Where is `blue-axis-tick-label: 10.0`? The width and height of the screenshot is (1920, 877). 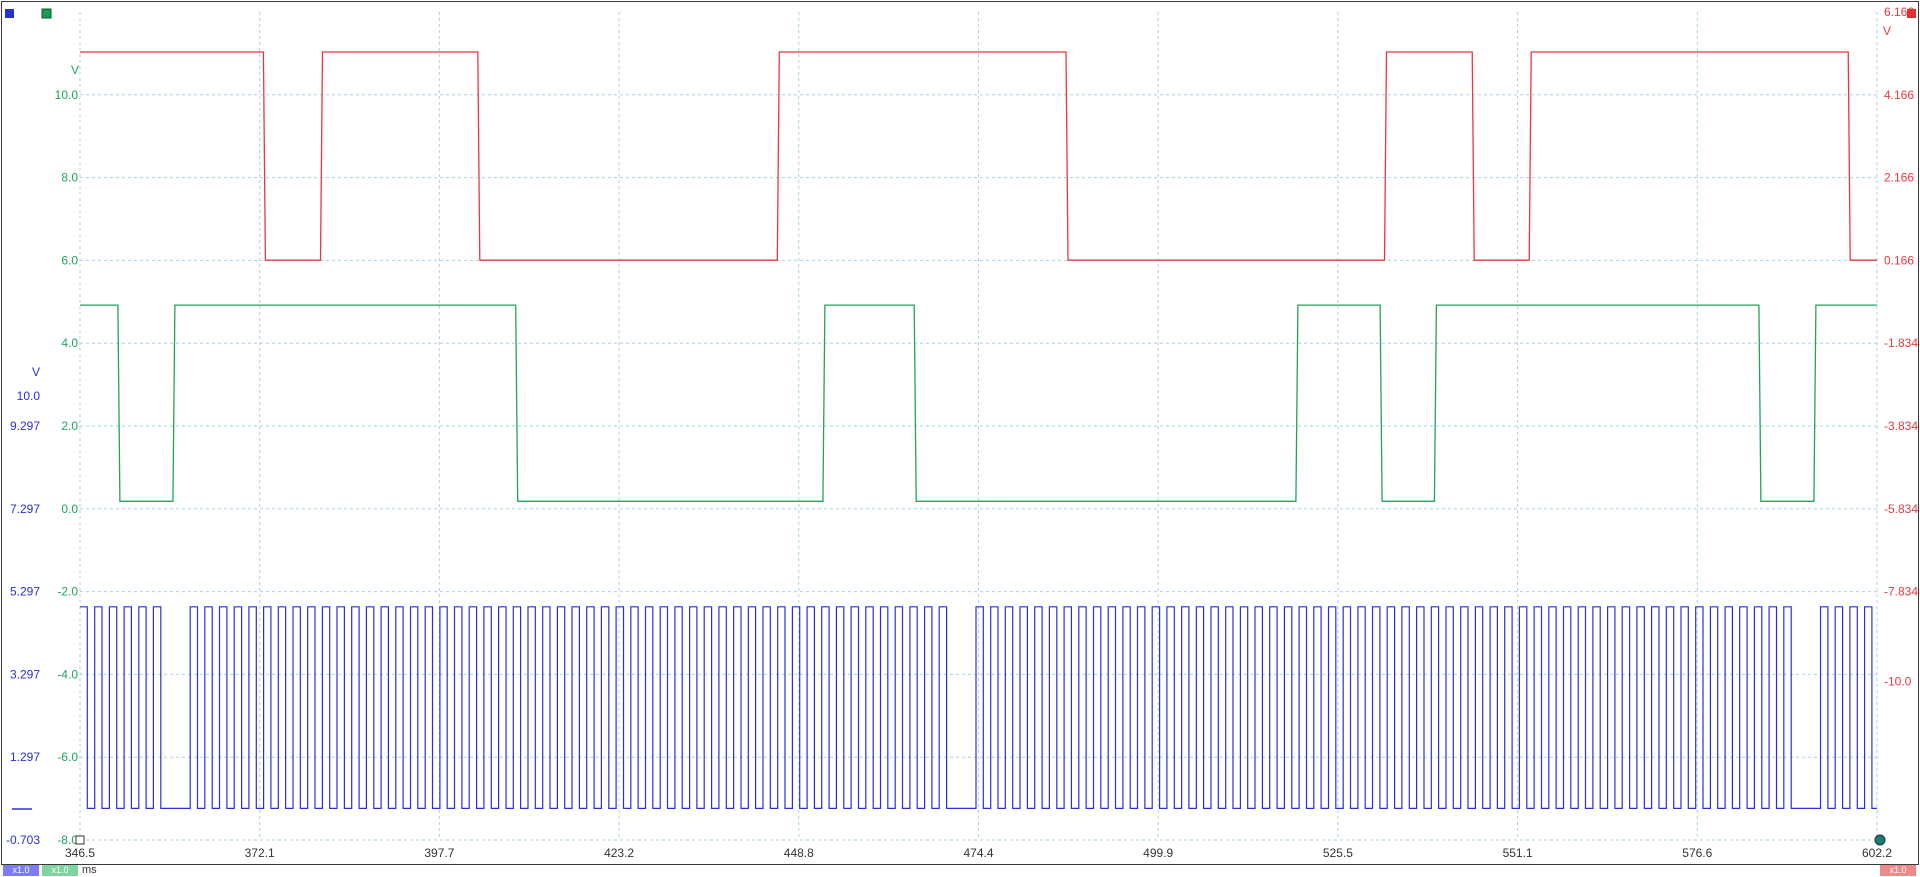 blue-axis-tick-label: 10.0 is located at coordinates (29, 396).